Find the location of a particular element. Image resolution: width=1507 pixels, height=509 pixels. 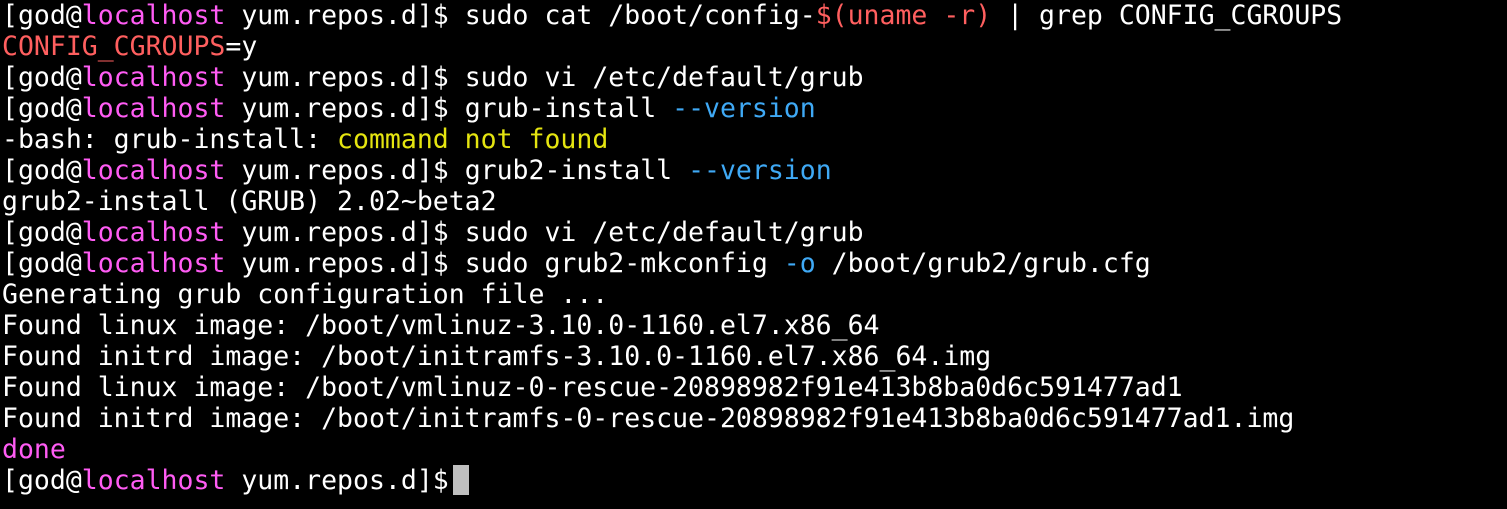

terminal-text: CONFIG_CGROUPS is located at coordinates (114, 46).